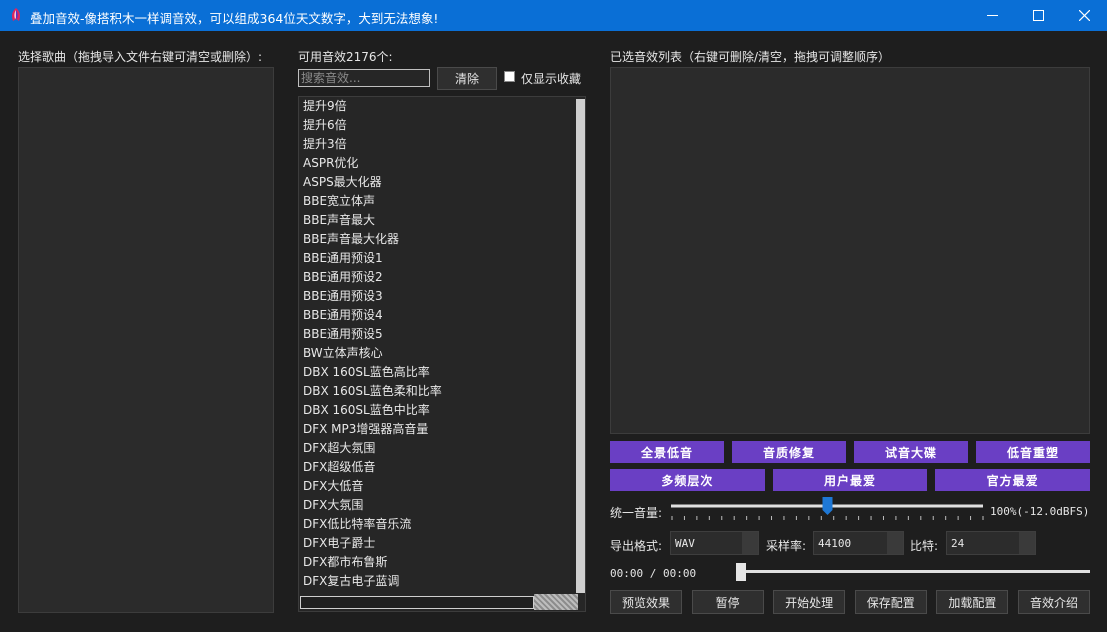 This screenshot has width=1107, height=632. I want to click on effect-list-item: DBX 160SL蓝色柔和比率, so click(372, 391).